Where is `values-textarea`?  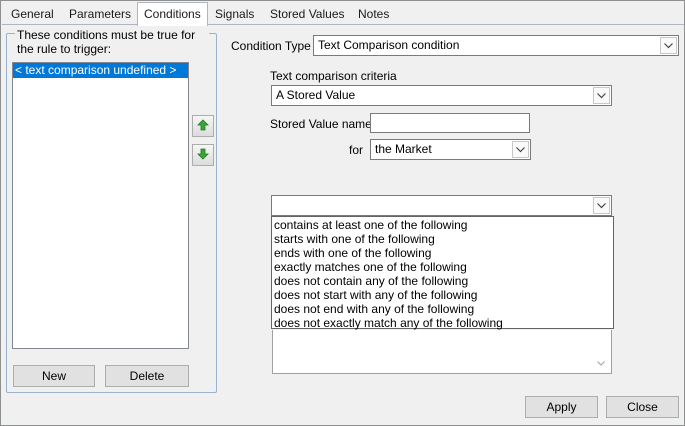
values-textarea is located at coordinates (442, 352).